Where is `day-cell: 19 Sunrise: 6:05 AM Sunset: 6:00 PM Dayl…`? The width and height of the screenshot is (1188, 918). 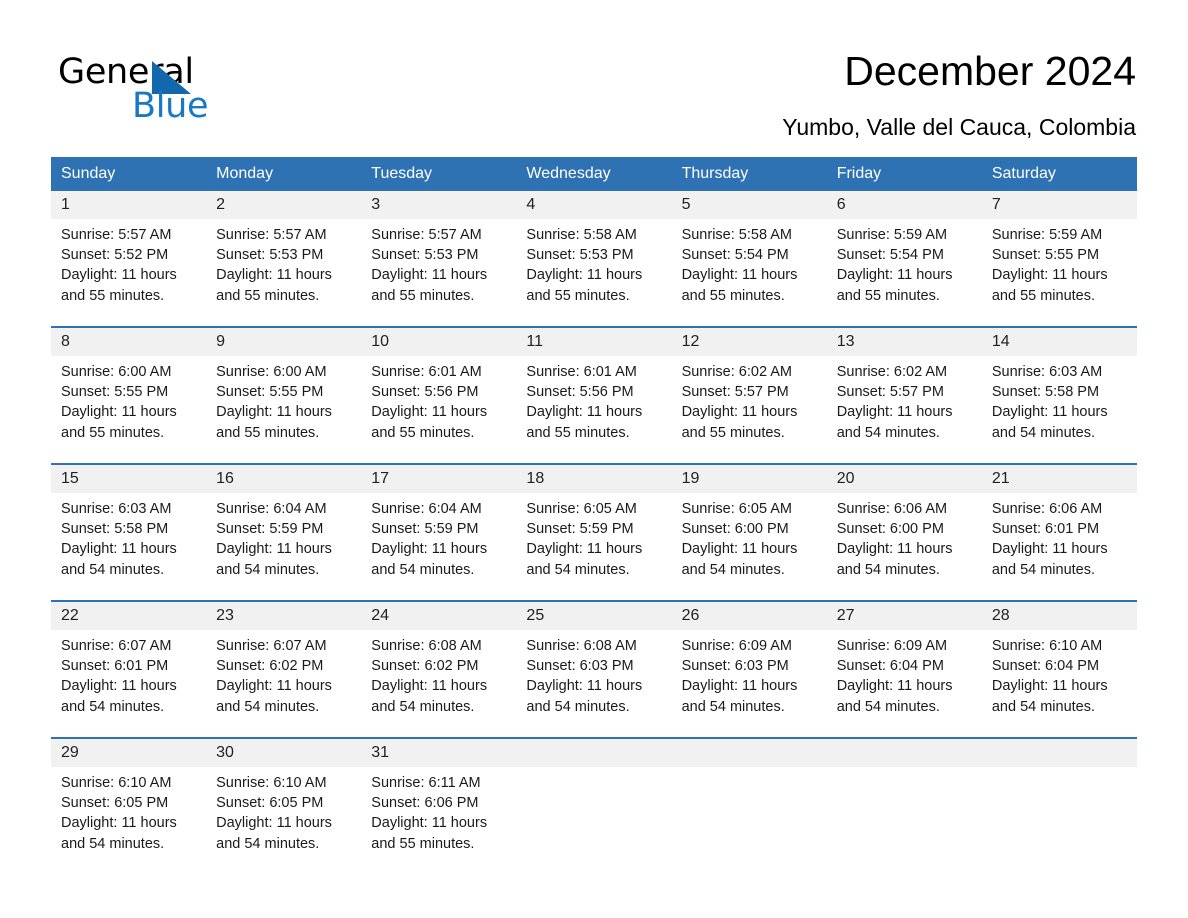
day-cell: 19 Sunrise: 6:05 AM Sunset: 6:00 PM Dayl… is located at coordinates (749, 532).